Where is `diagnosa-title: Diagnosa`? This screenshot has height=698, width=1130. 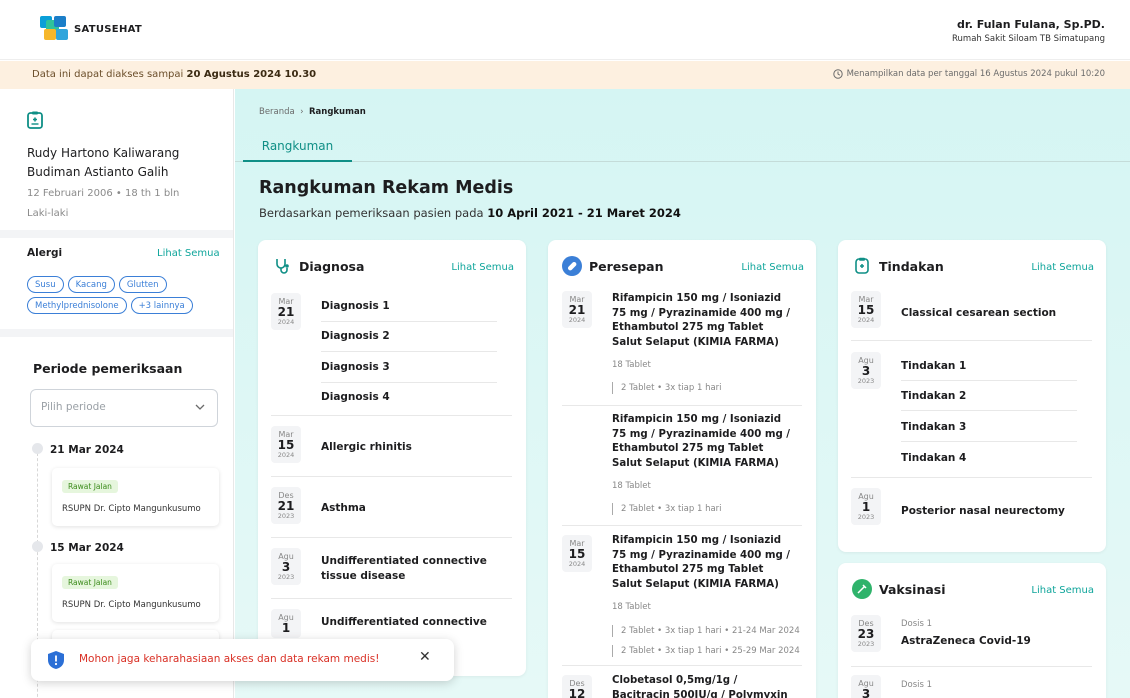
diagnosa-title: Diagnosa is located at coordinates (332, 266).